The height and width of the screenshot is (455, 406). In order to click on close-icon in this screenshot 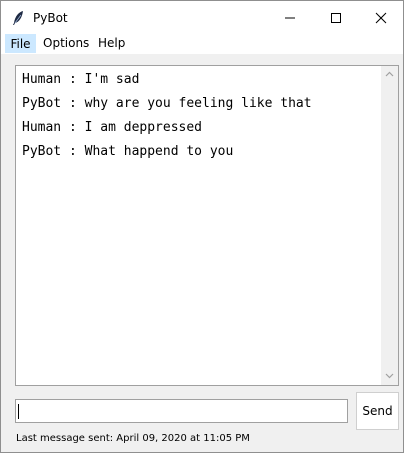, I will do `click(381, 18)`.